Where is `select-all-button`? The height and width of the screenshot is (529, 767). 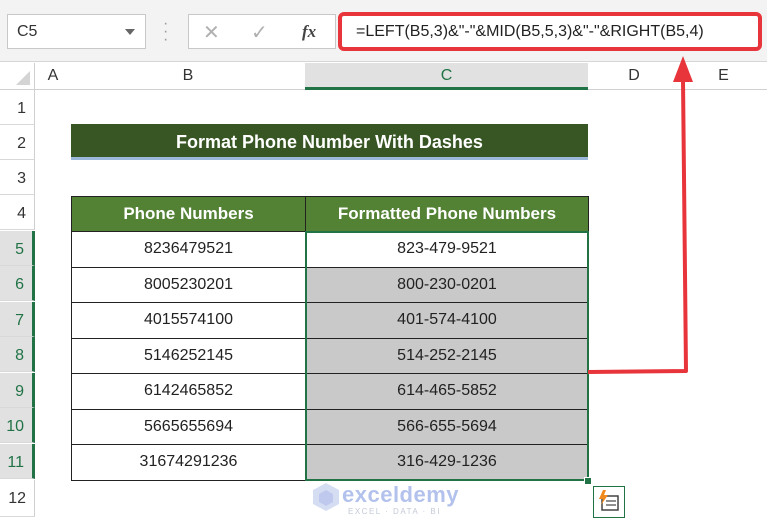
select-all-button is located at coordinates (17, 76).